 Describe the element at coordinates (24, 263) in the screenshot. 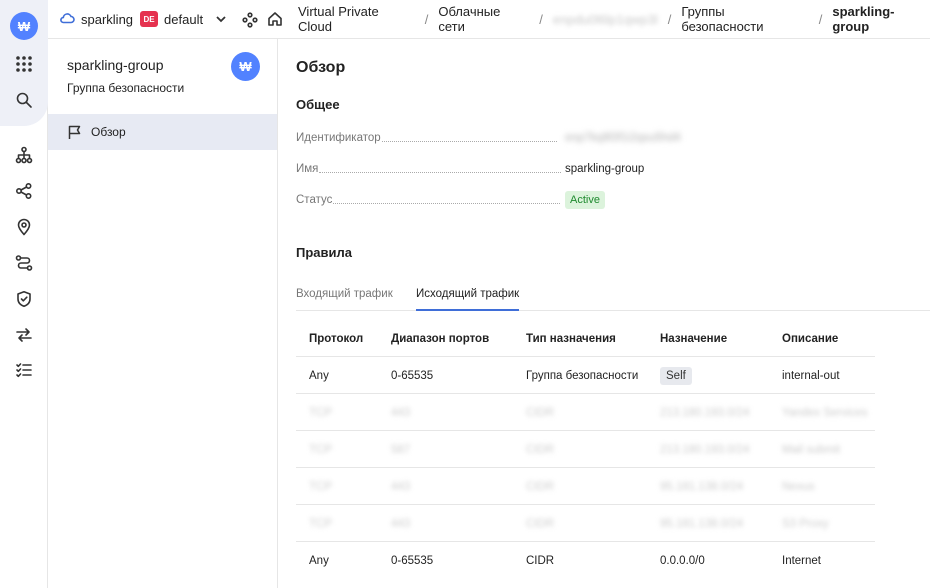

I see `route-icon` at that location.